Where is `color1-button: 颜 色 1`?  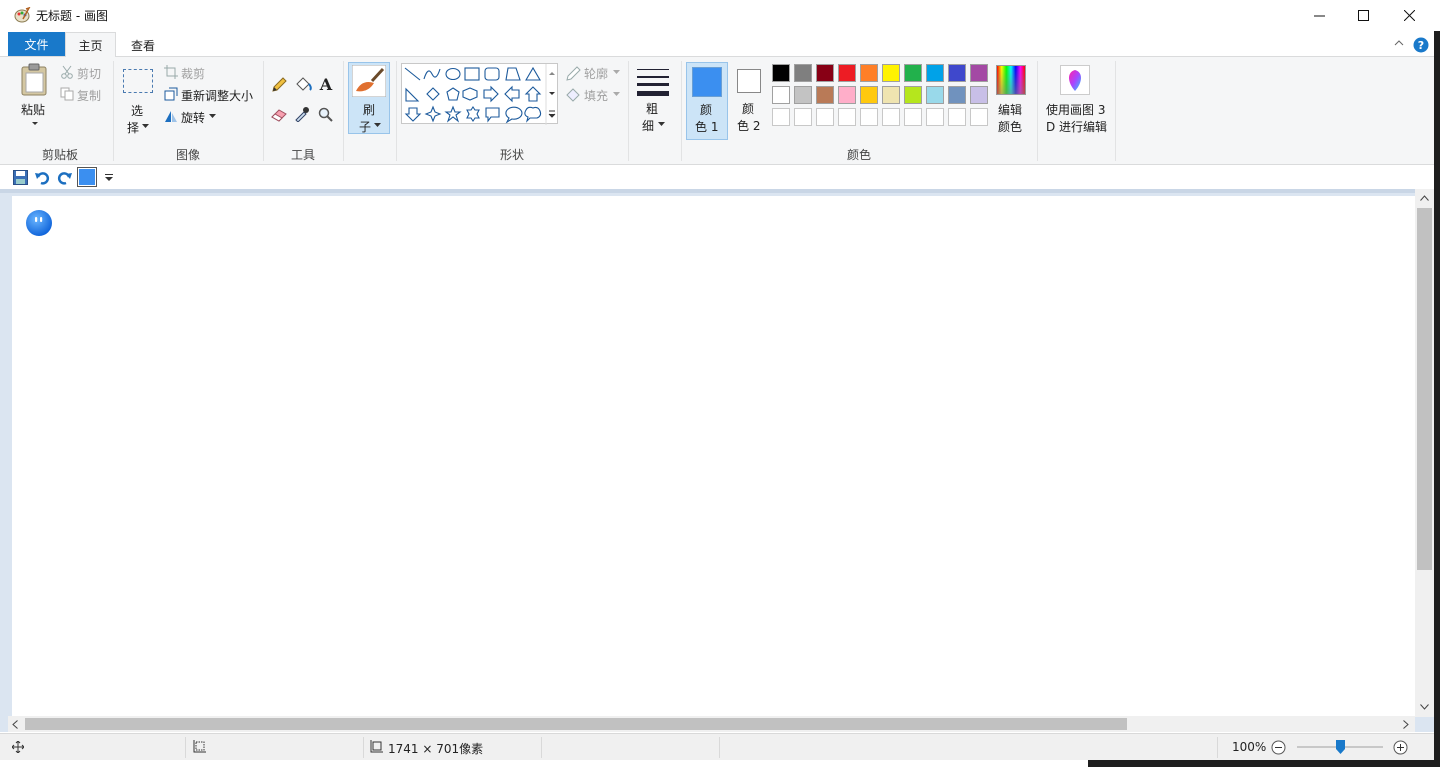
color1-button: 颜 色 1 is located at coordinates (707, 101).